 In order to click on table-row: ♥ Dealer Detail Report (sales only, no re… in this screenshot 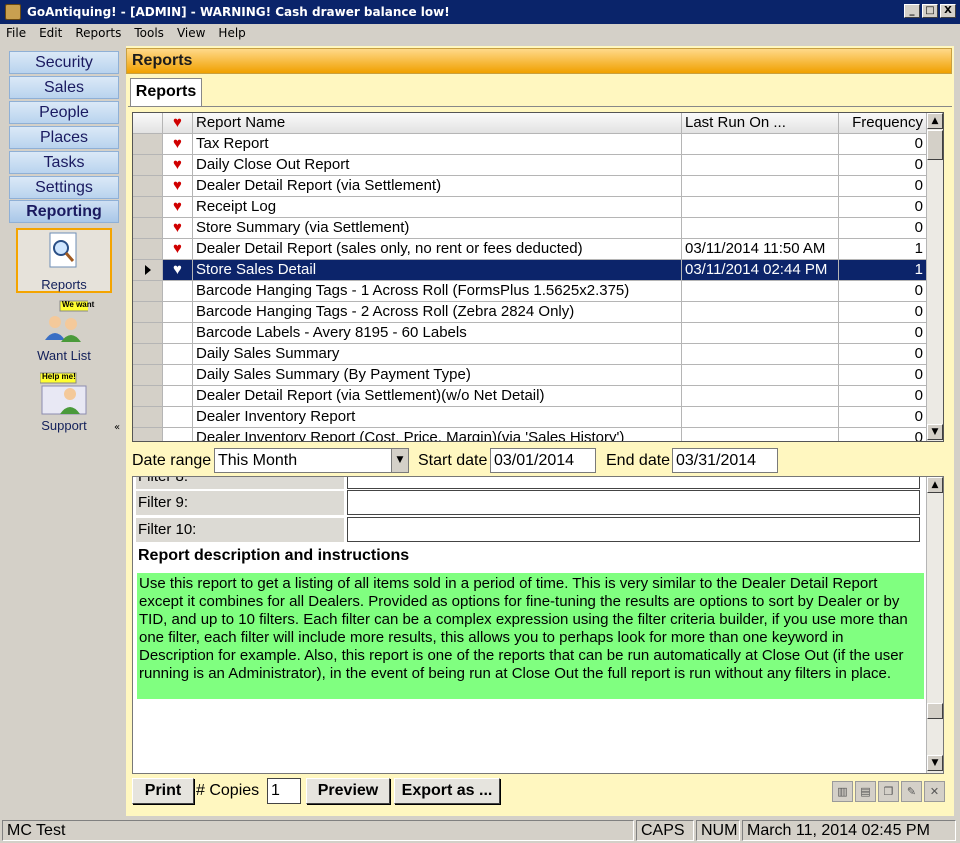, I will do `click(529, 249)`.